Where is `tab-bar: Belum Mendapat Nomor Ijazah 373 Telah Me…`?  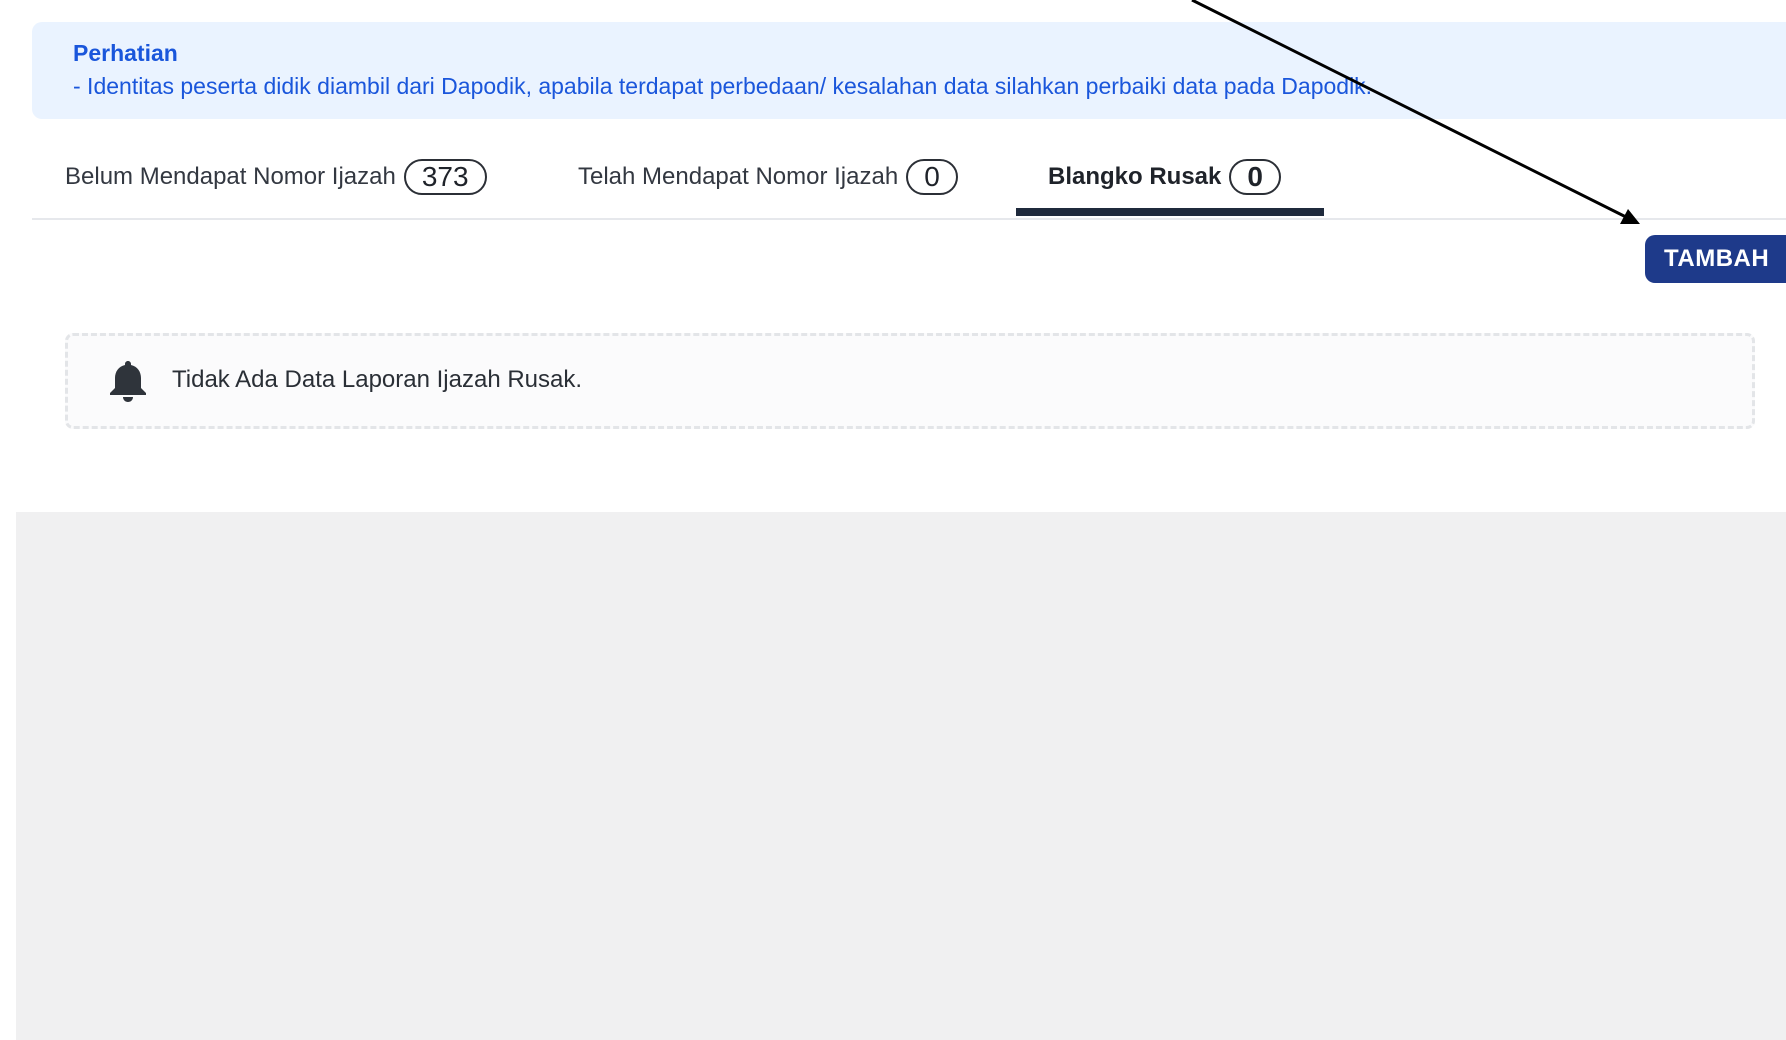 tab-bar: Belum Mendapat Nomor Ijazah 373 Telah Me… is located at coordinates (909, 180).